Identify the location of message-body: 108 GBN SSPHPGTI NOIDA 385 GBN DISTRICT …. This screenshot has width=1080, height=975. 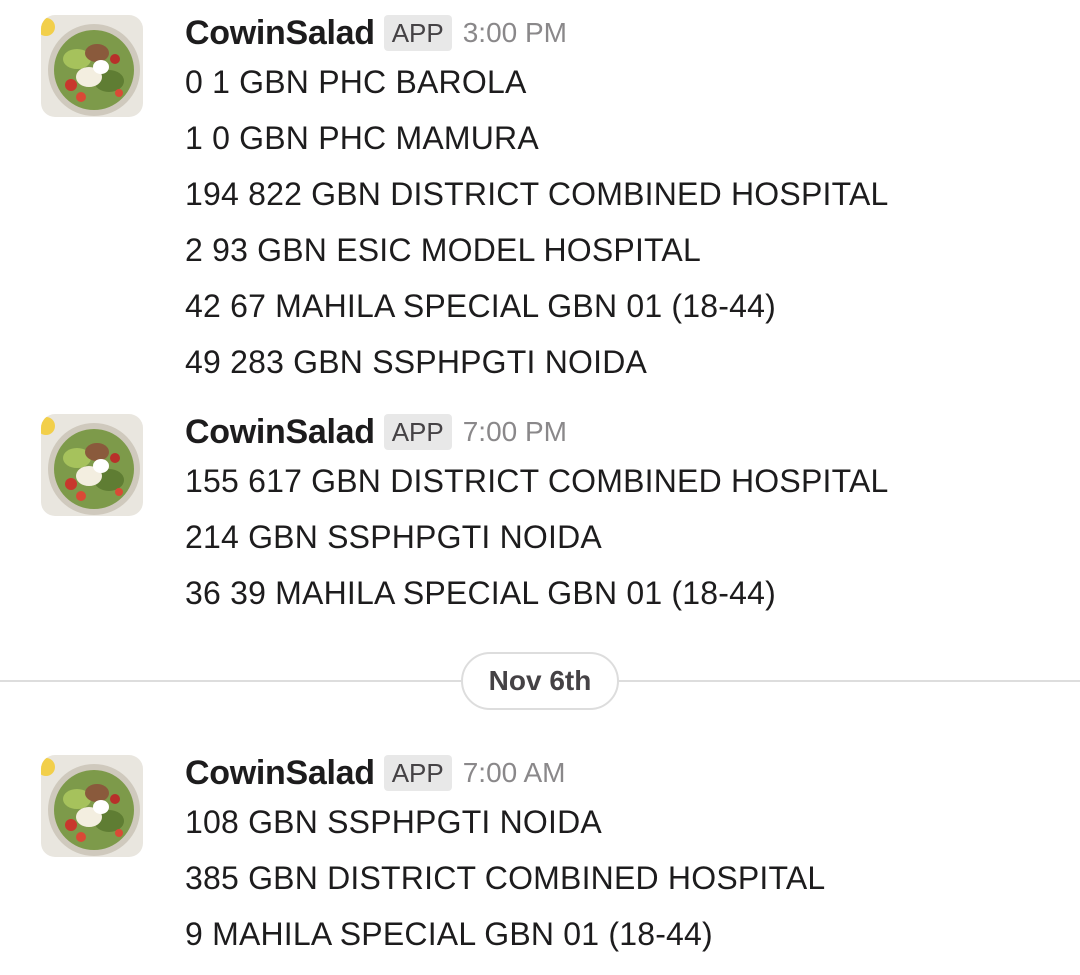
(505, 878).